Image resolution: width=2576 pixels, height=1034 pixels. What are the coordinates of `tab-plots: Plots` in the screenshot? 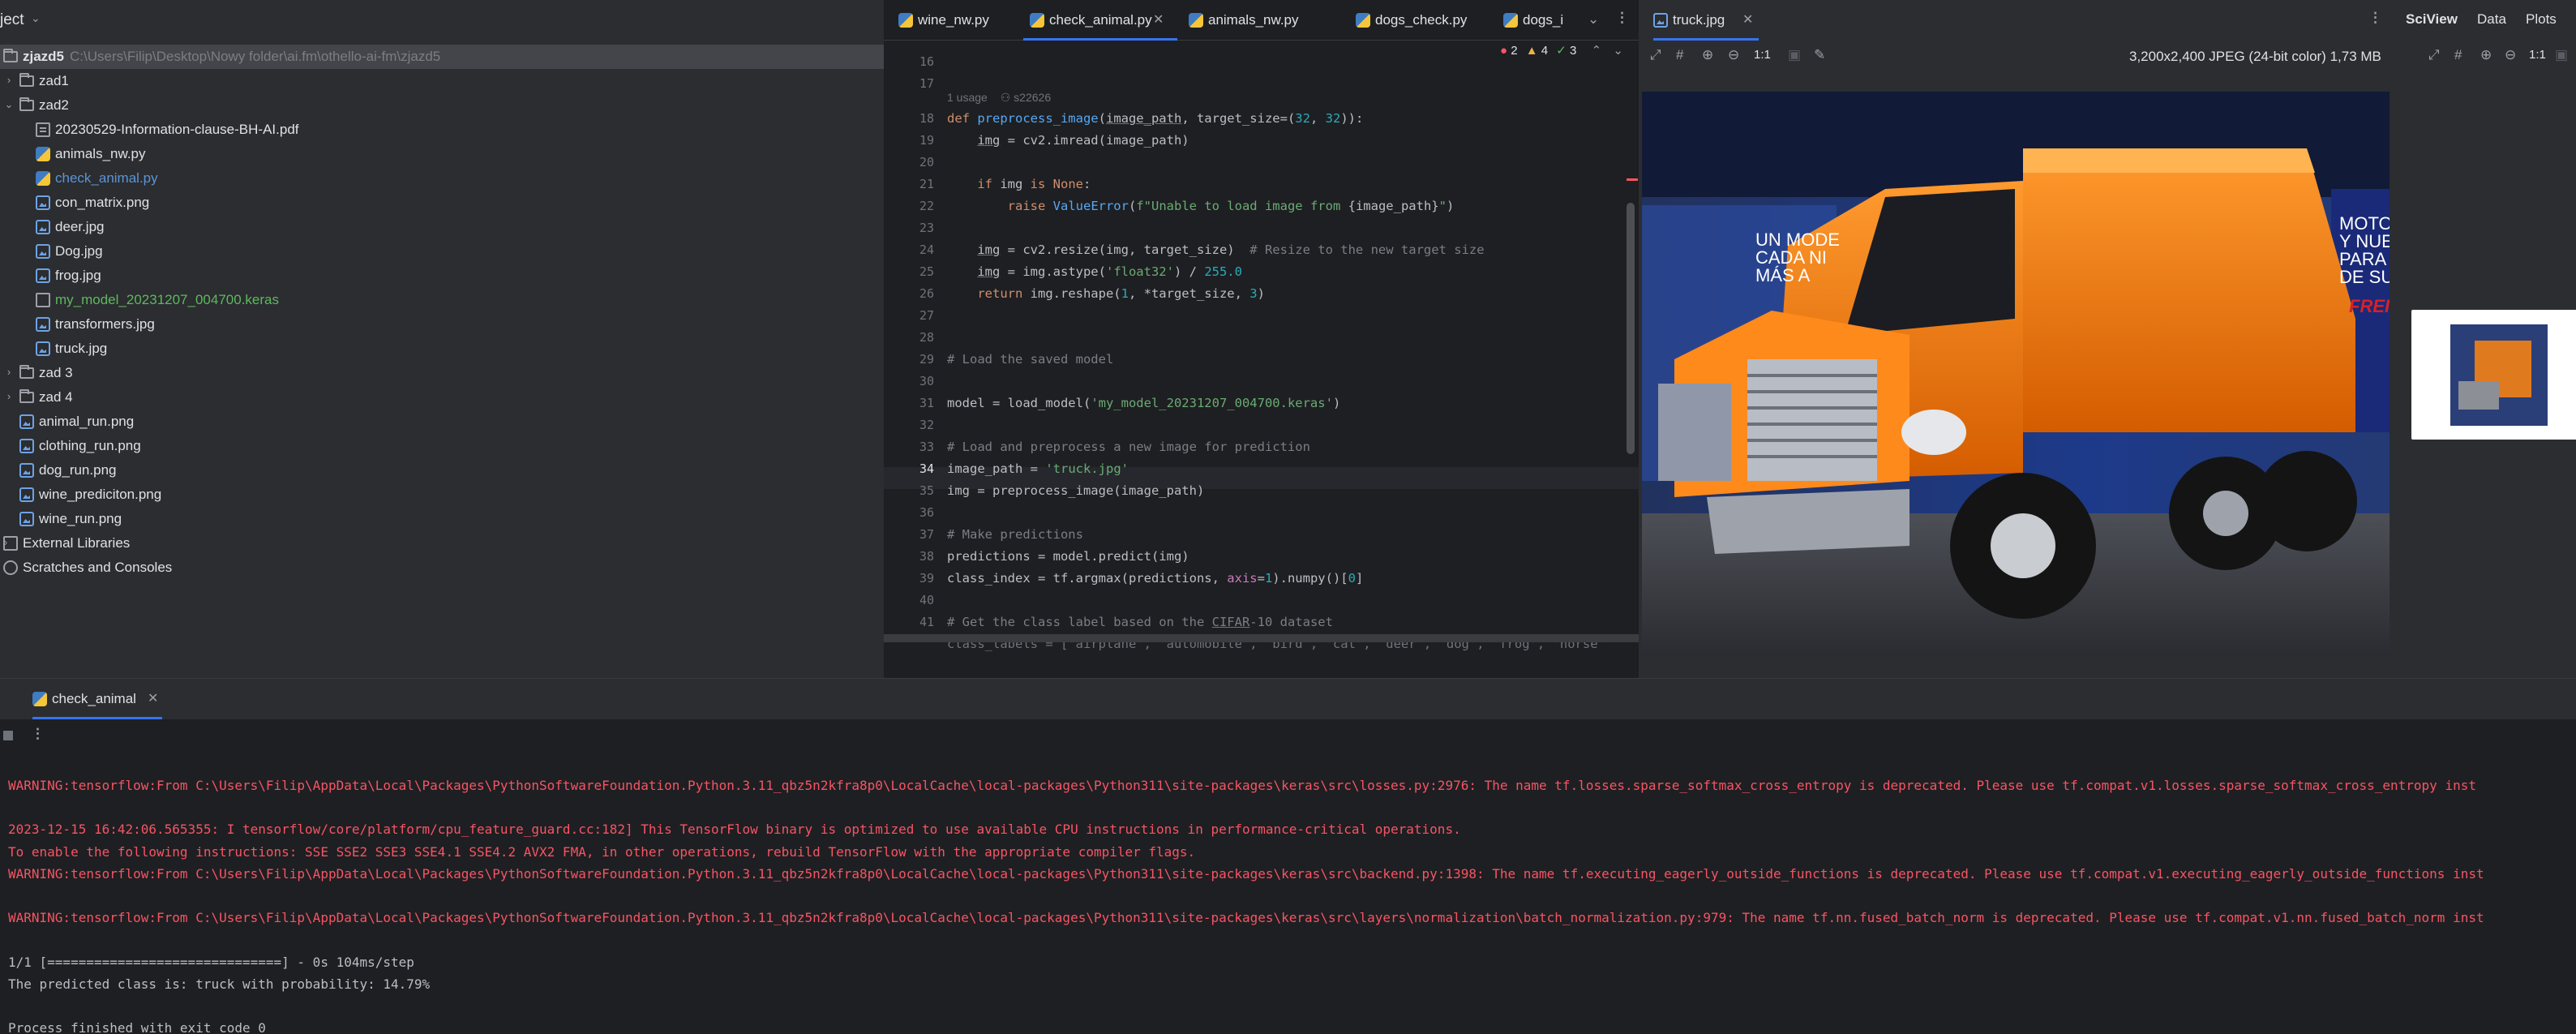 It's located at (2541, 20).